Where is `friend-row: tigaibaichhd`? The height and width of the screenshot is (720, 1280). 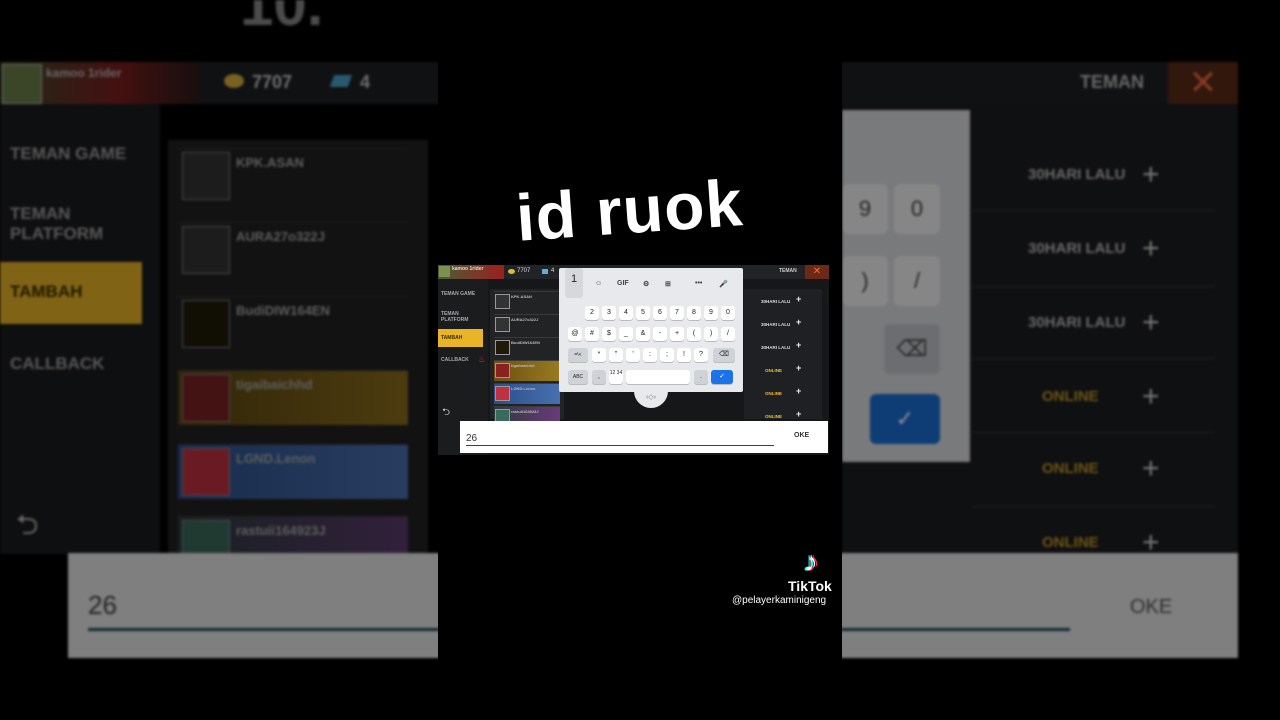
friend-row: tigaibaichhd is located at coordinates (527, 370).